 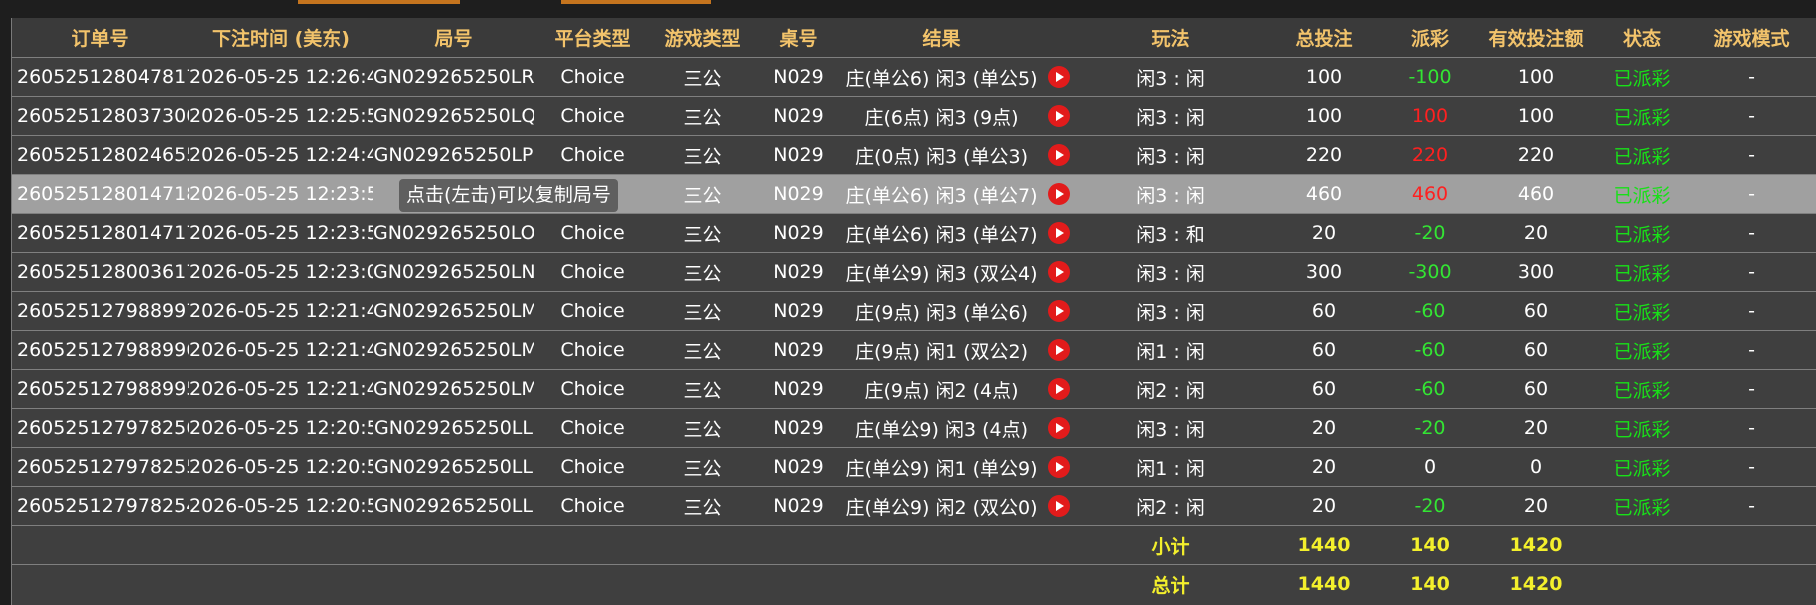 I want to click on cell-order-no: 260525128014717, so click(x=100, y=233).